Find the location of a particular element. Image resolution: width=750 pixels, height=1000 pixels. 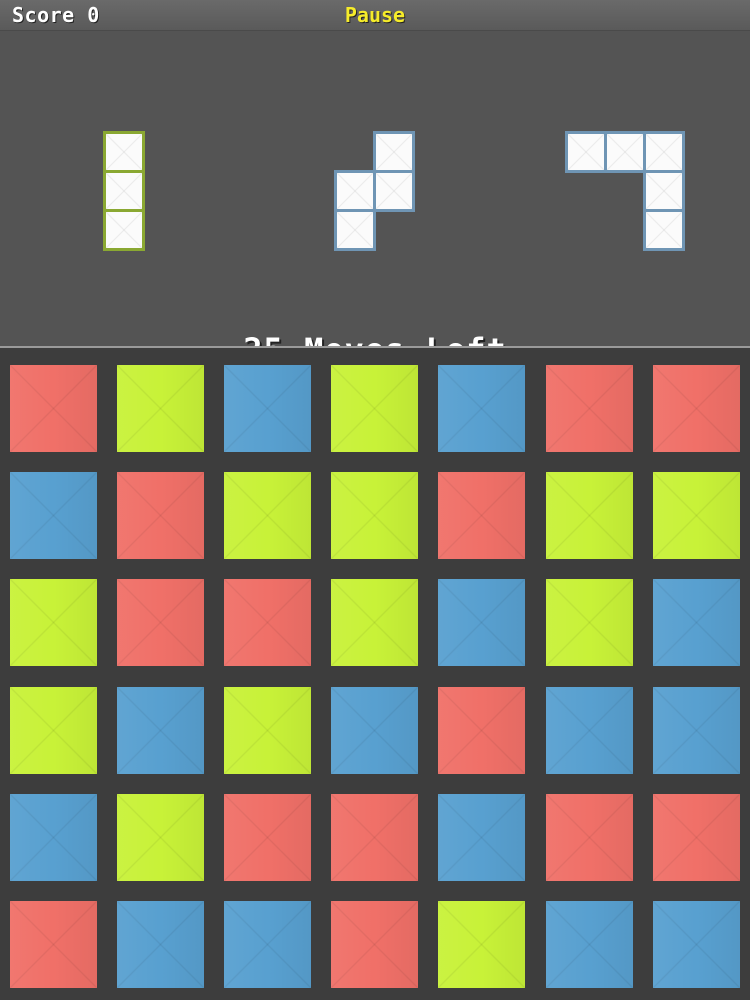

top-bar: Score 0 Pause is located at coordinates (375, 15).